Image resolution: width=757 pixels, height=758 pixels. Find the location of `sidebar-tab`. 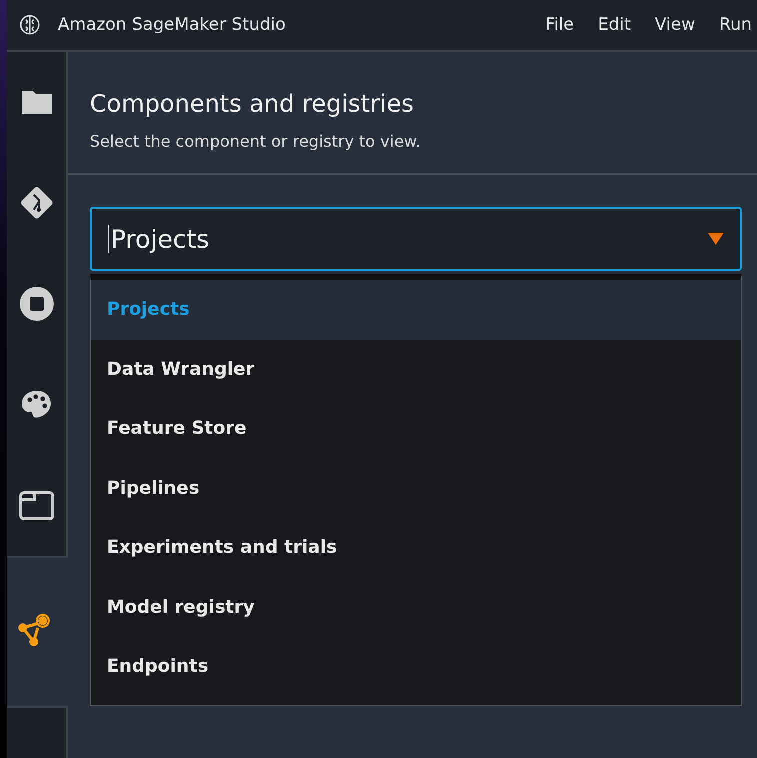

sidebar-tab is located at coordinates (37, 632).